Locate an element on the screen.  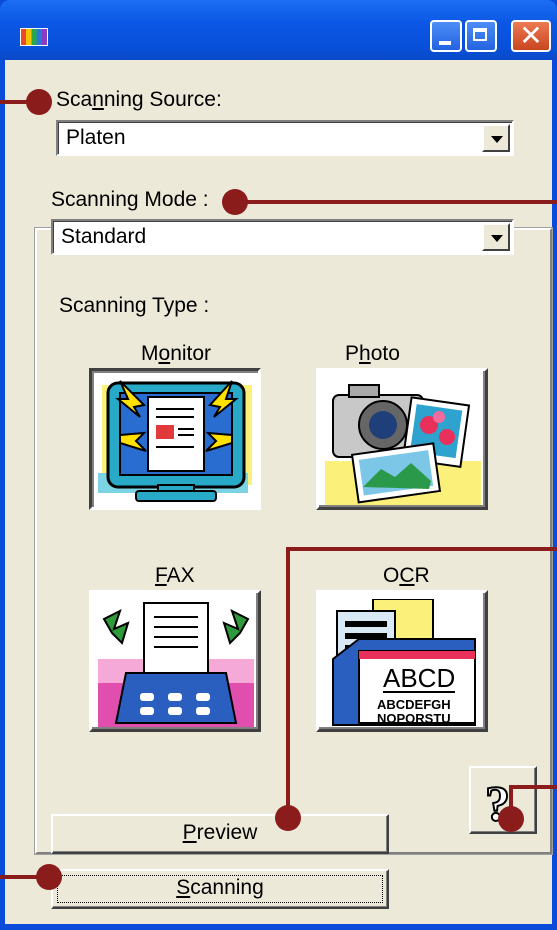
focus-ring is located at coordinates (220, 889).